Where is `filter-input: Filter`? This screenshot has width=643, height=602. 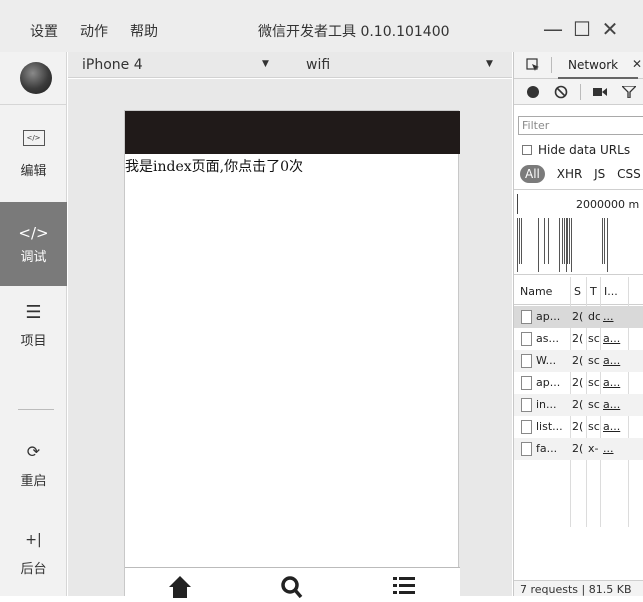 filter-input: Filter is located at coordinates (580, 125).